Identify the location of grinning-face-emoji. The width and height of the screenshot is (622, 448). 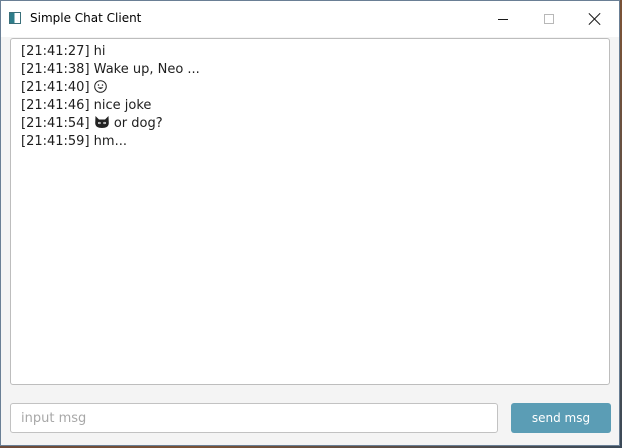
(100, 86).